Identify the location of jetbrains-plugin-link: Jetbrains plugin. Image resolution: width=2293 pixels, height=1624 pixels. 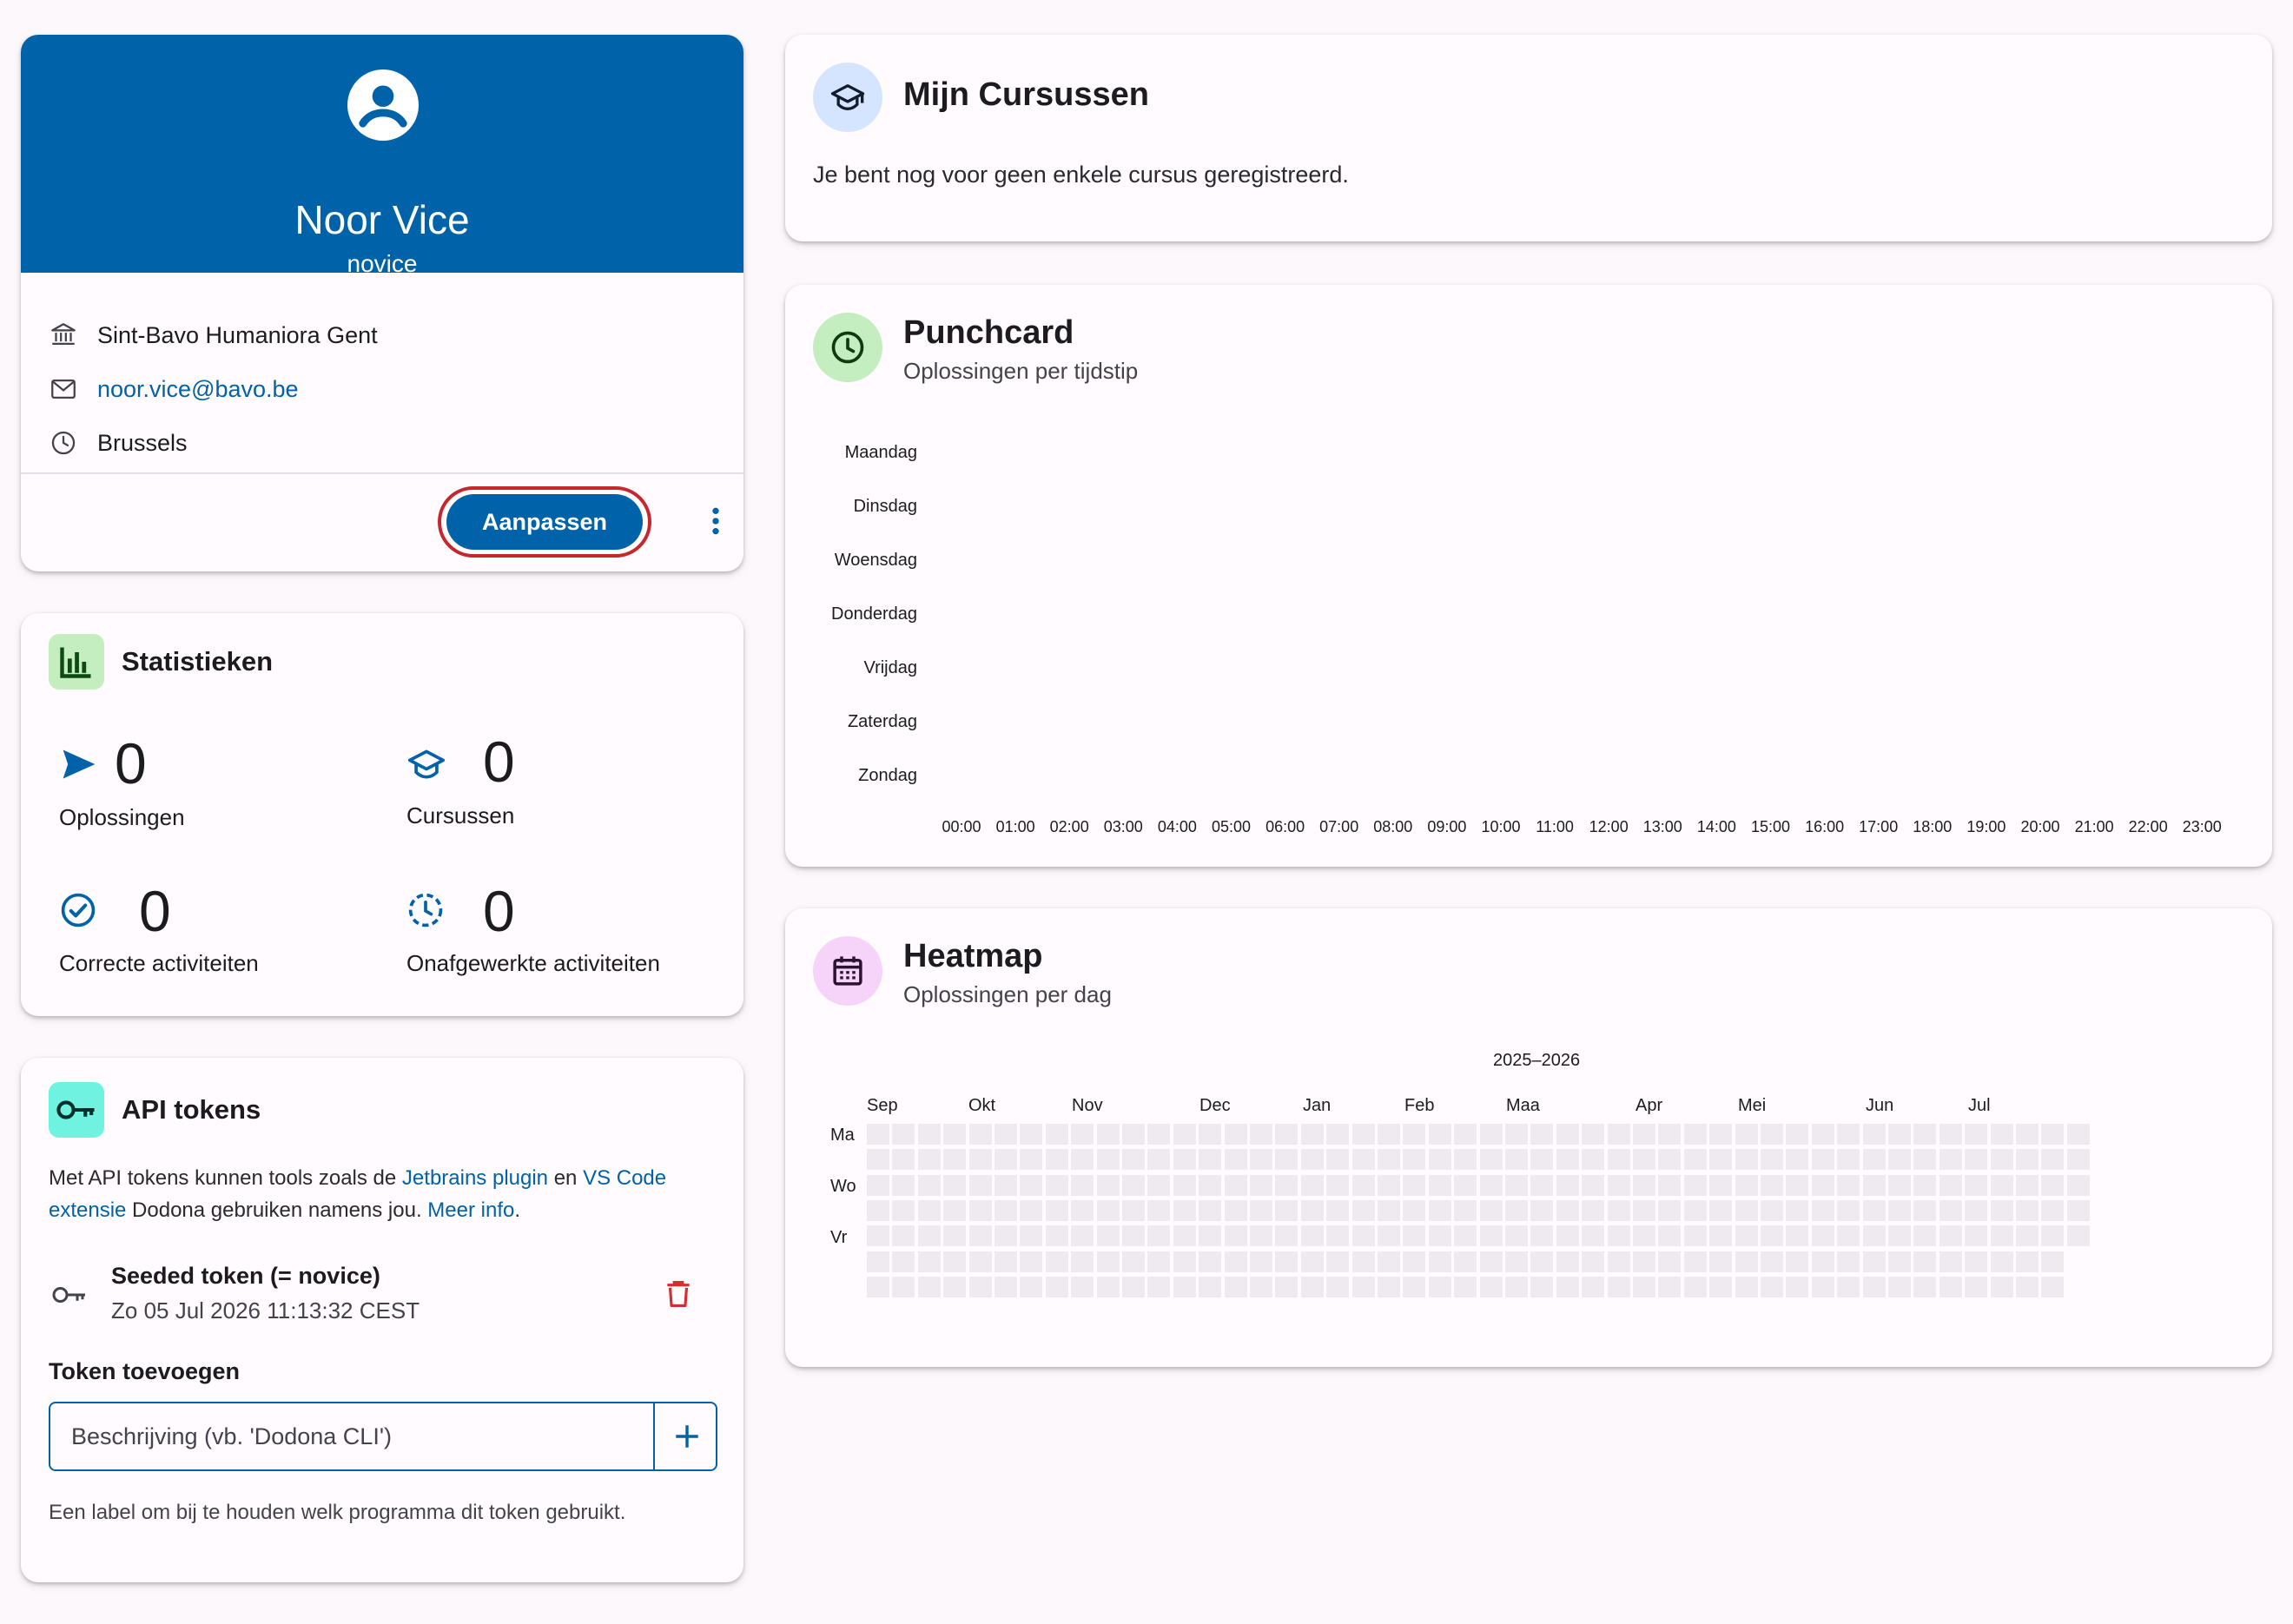
(475, 1178).